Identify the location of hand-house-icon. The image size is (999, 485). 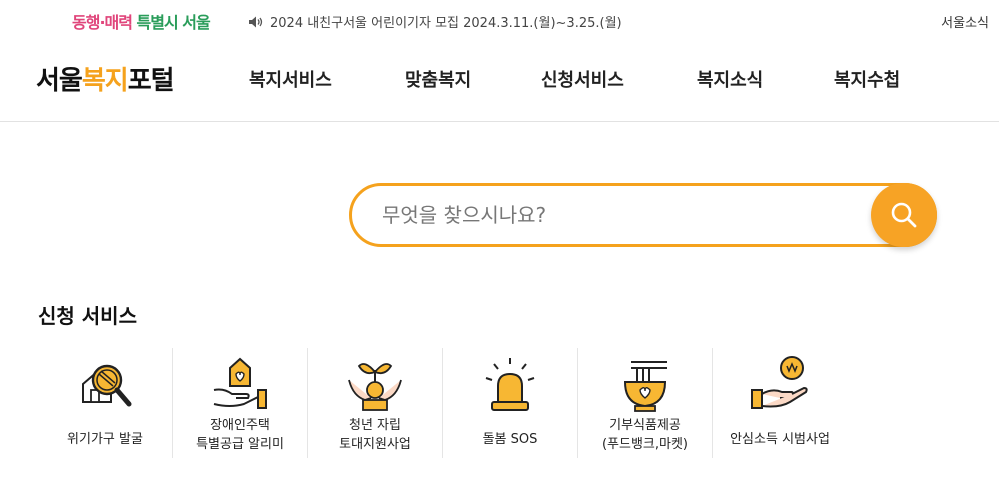
(240, 383).